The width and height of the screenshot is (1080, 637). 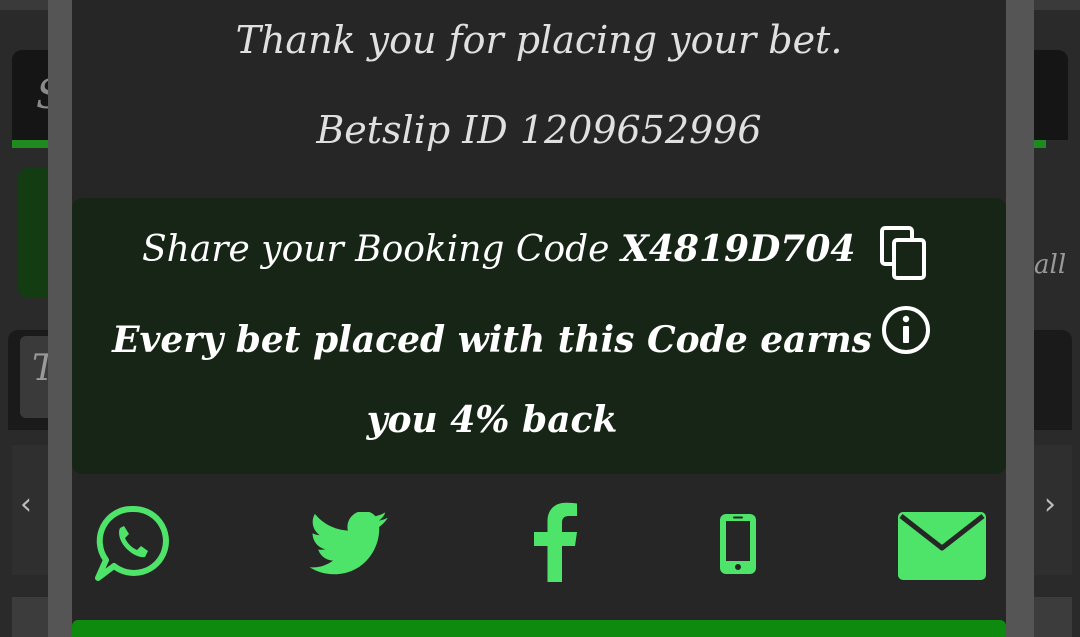 What do you see at coordinates (738, 546) in the screenshot?
I see `mobile-phone-icon` at bounding box center [738, 546].